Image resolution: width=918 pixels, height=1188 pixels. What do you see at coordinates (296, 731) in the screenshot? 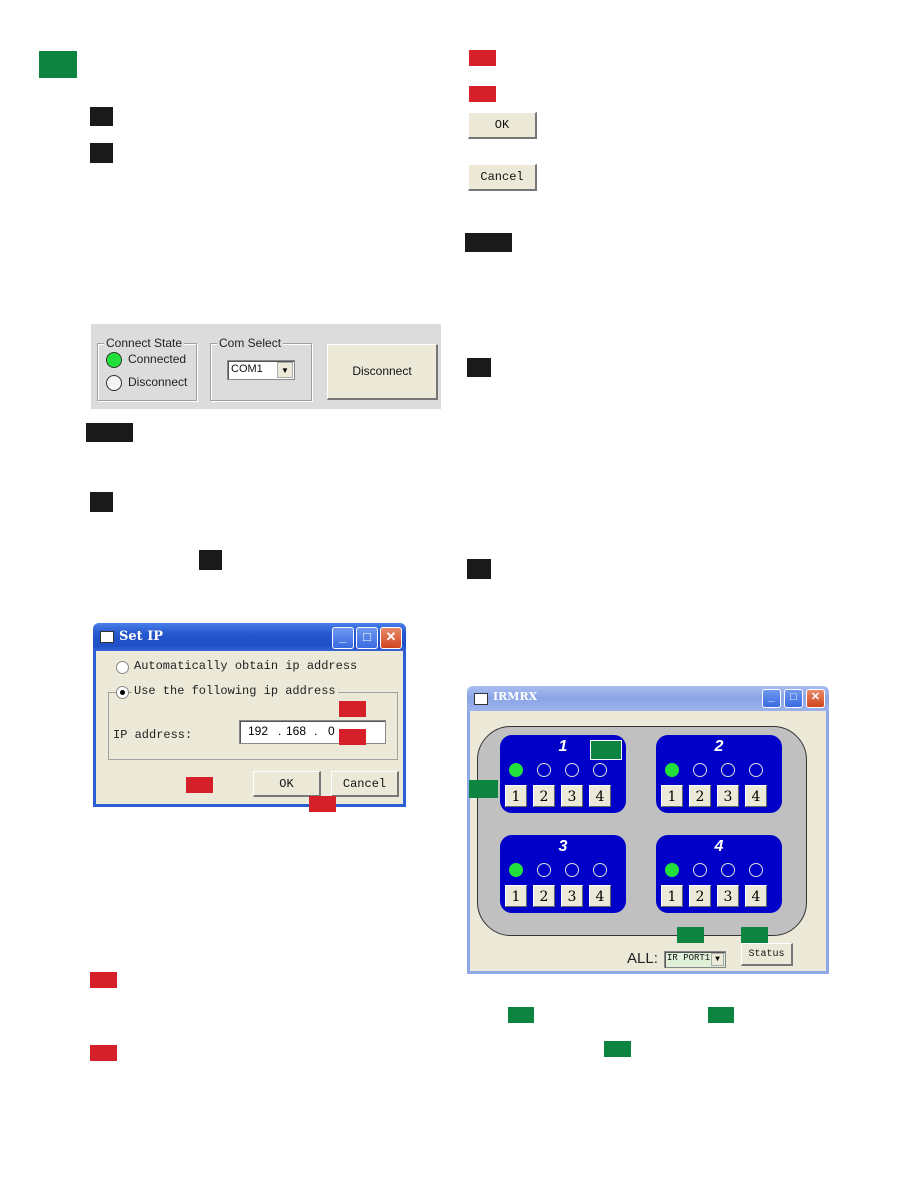
I see `ip-octet-2: 168` at bounding box center [296, 731].